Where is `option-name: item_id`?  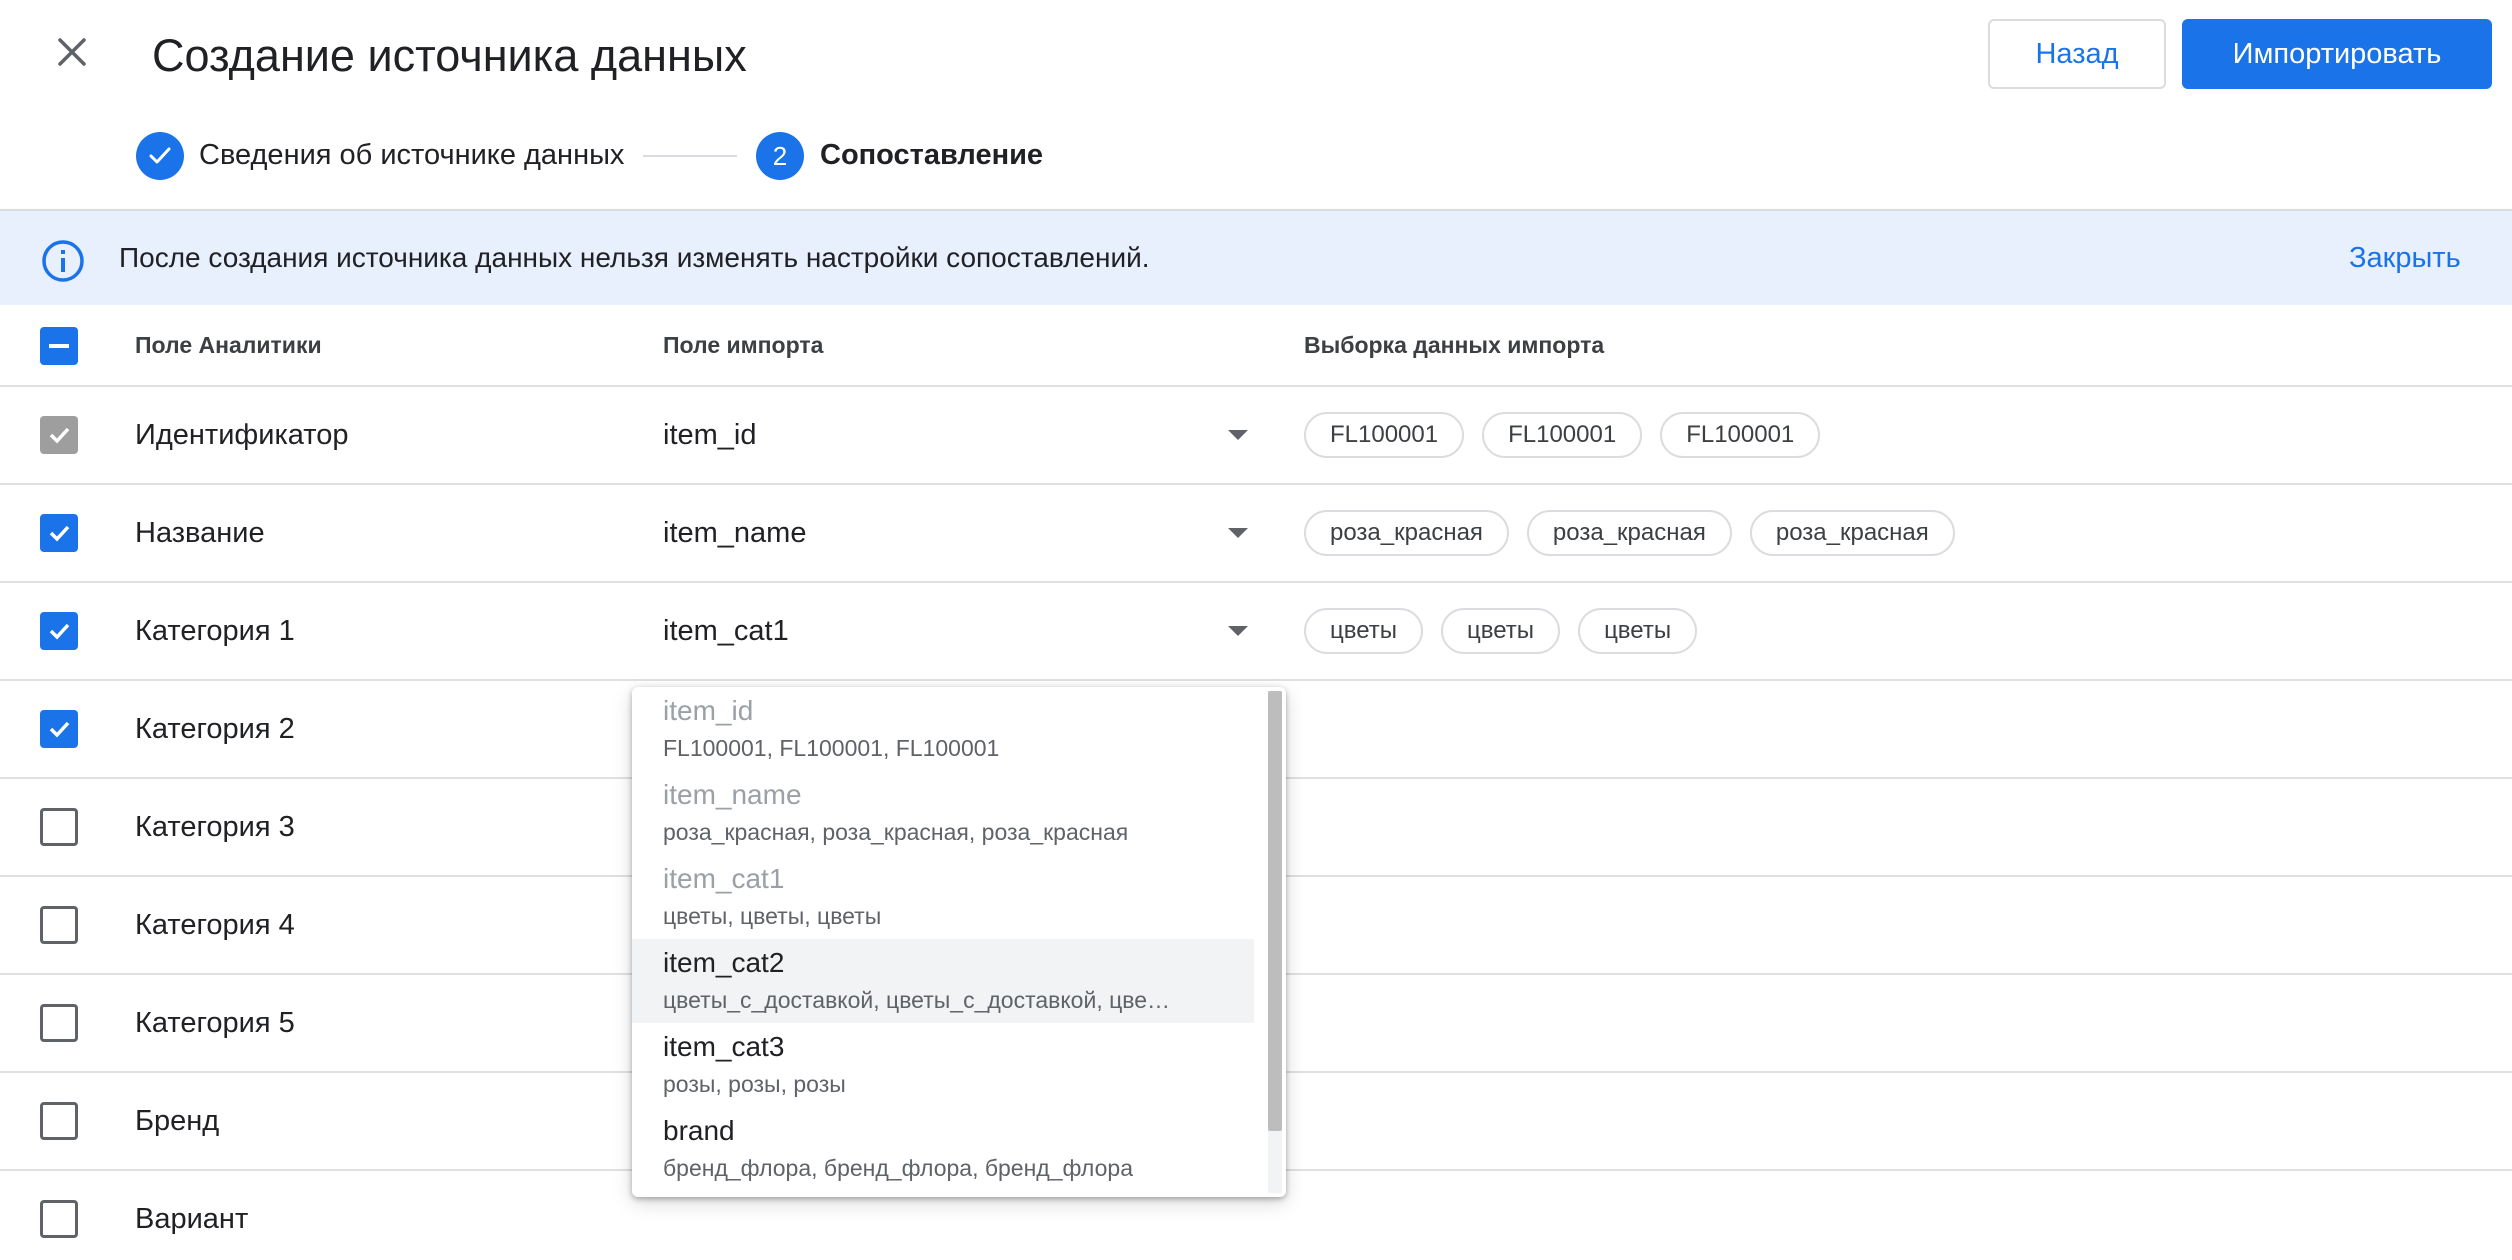 option-name: item_id is located at coordinates (708, 710).